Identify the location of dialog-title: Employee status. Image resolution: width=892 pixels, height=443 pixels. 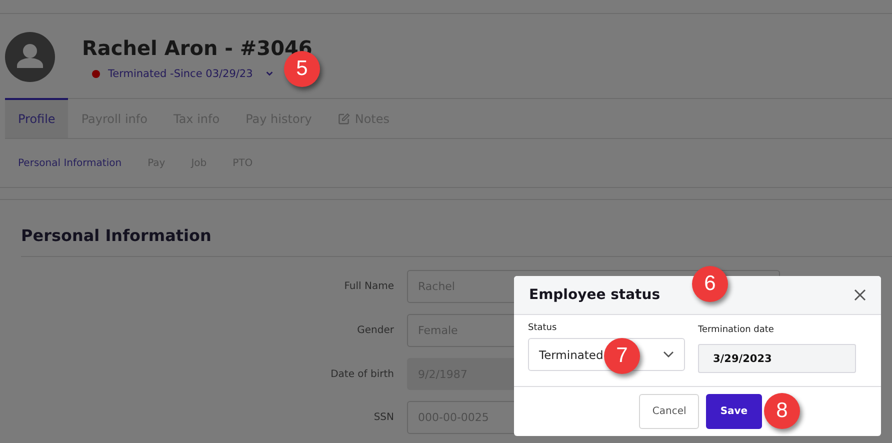
(594, 295).